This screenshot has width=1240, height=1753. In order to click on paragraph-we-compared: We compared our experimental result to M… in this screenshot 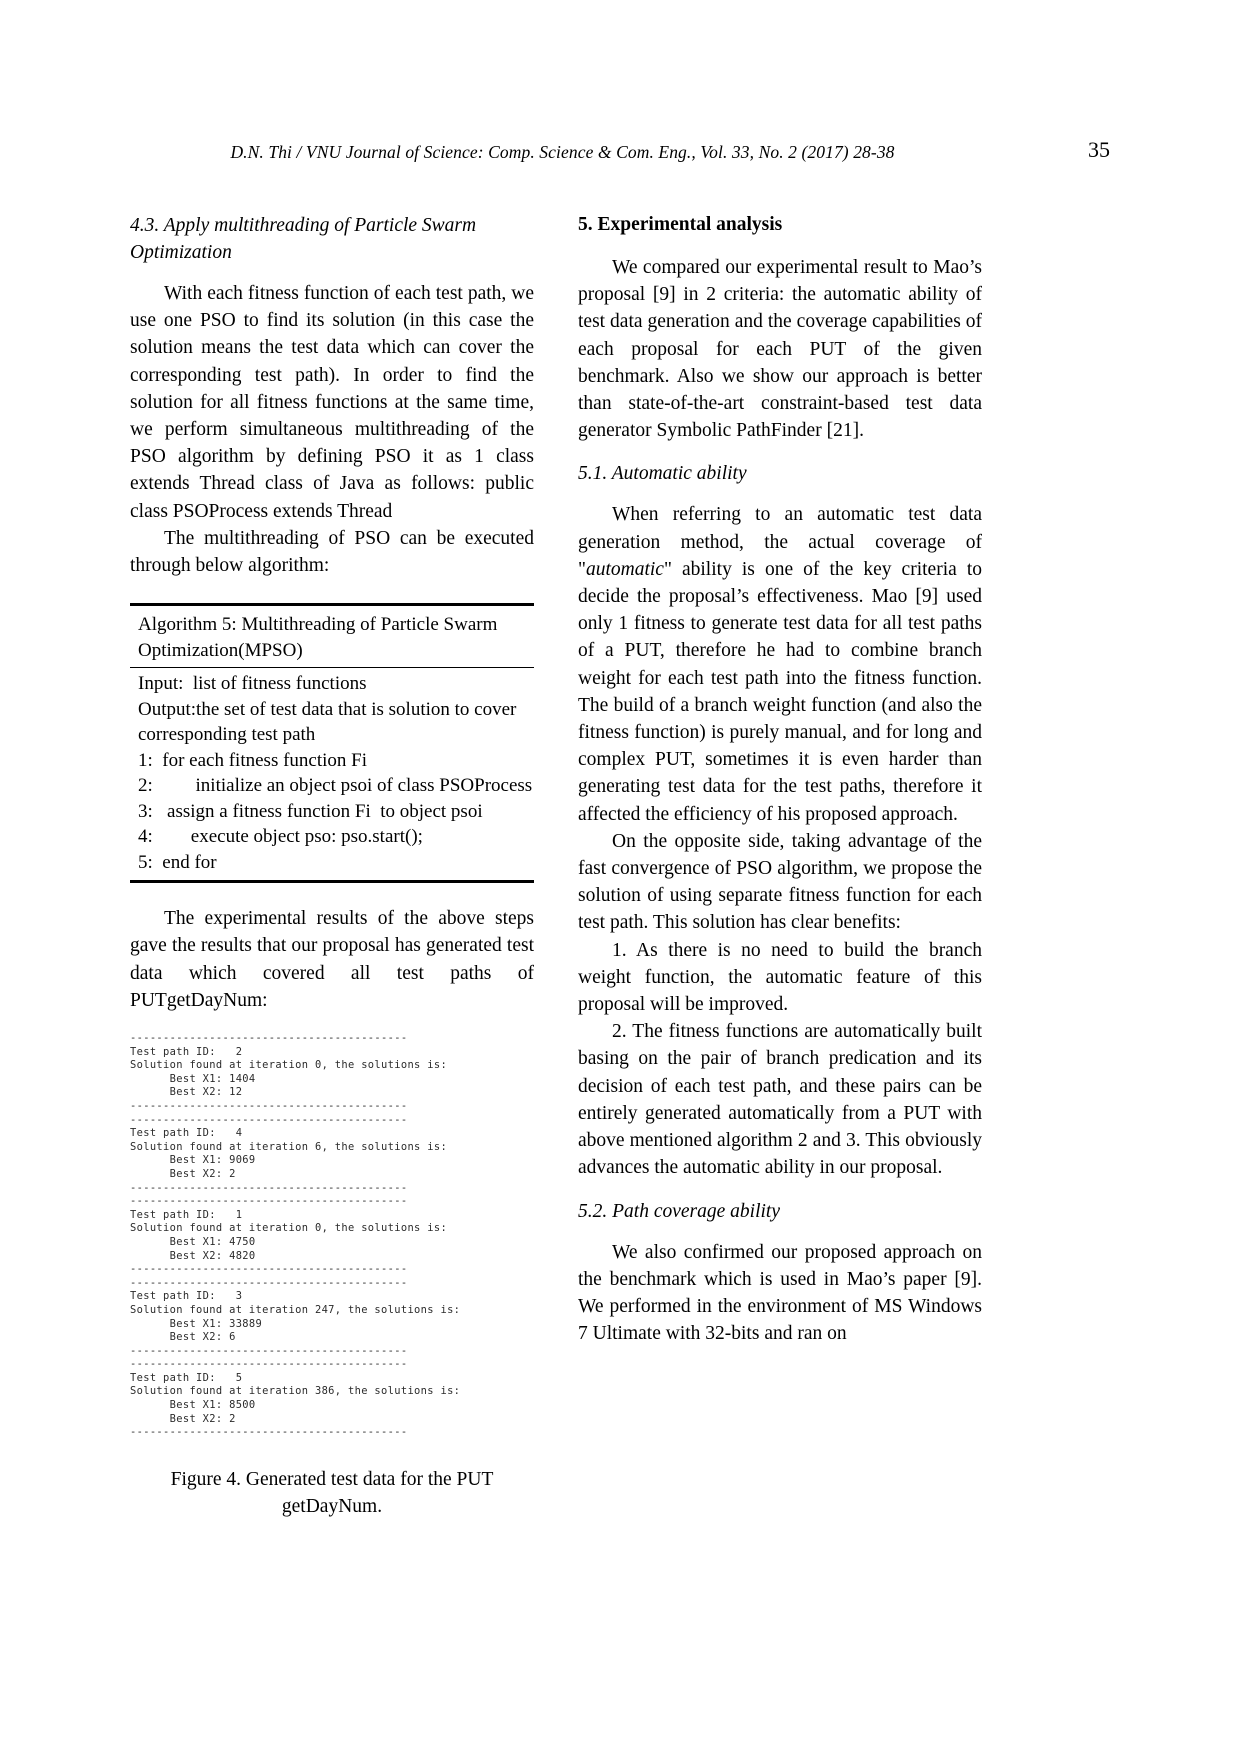, I will do `click(780, 349)`.